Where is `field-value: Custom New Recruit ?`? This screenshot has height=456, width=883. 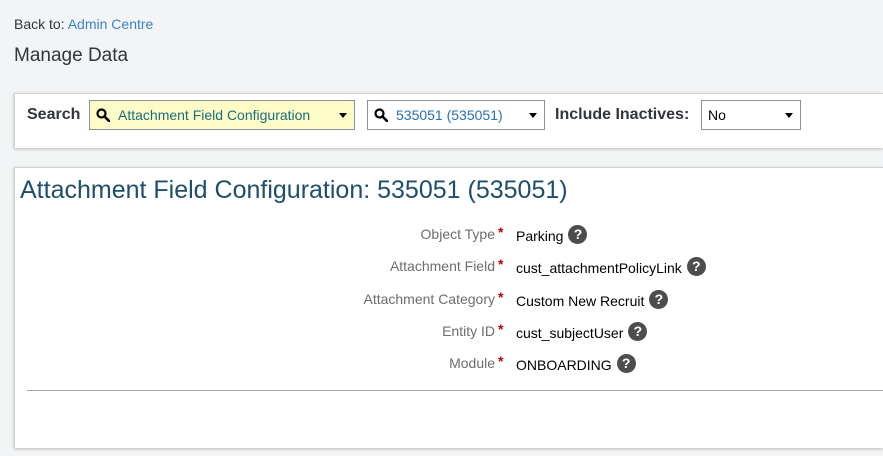 field-value: Custom New Recruit ? is located at coordinates (592, 299).